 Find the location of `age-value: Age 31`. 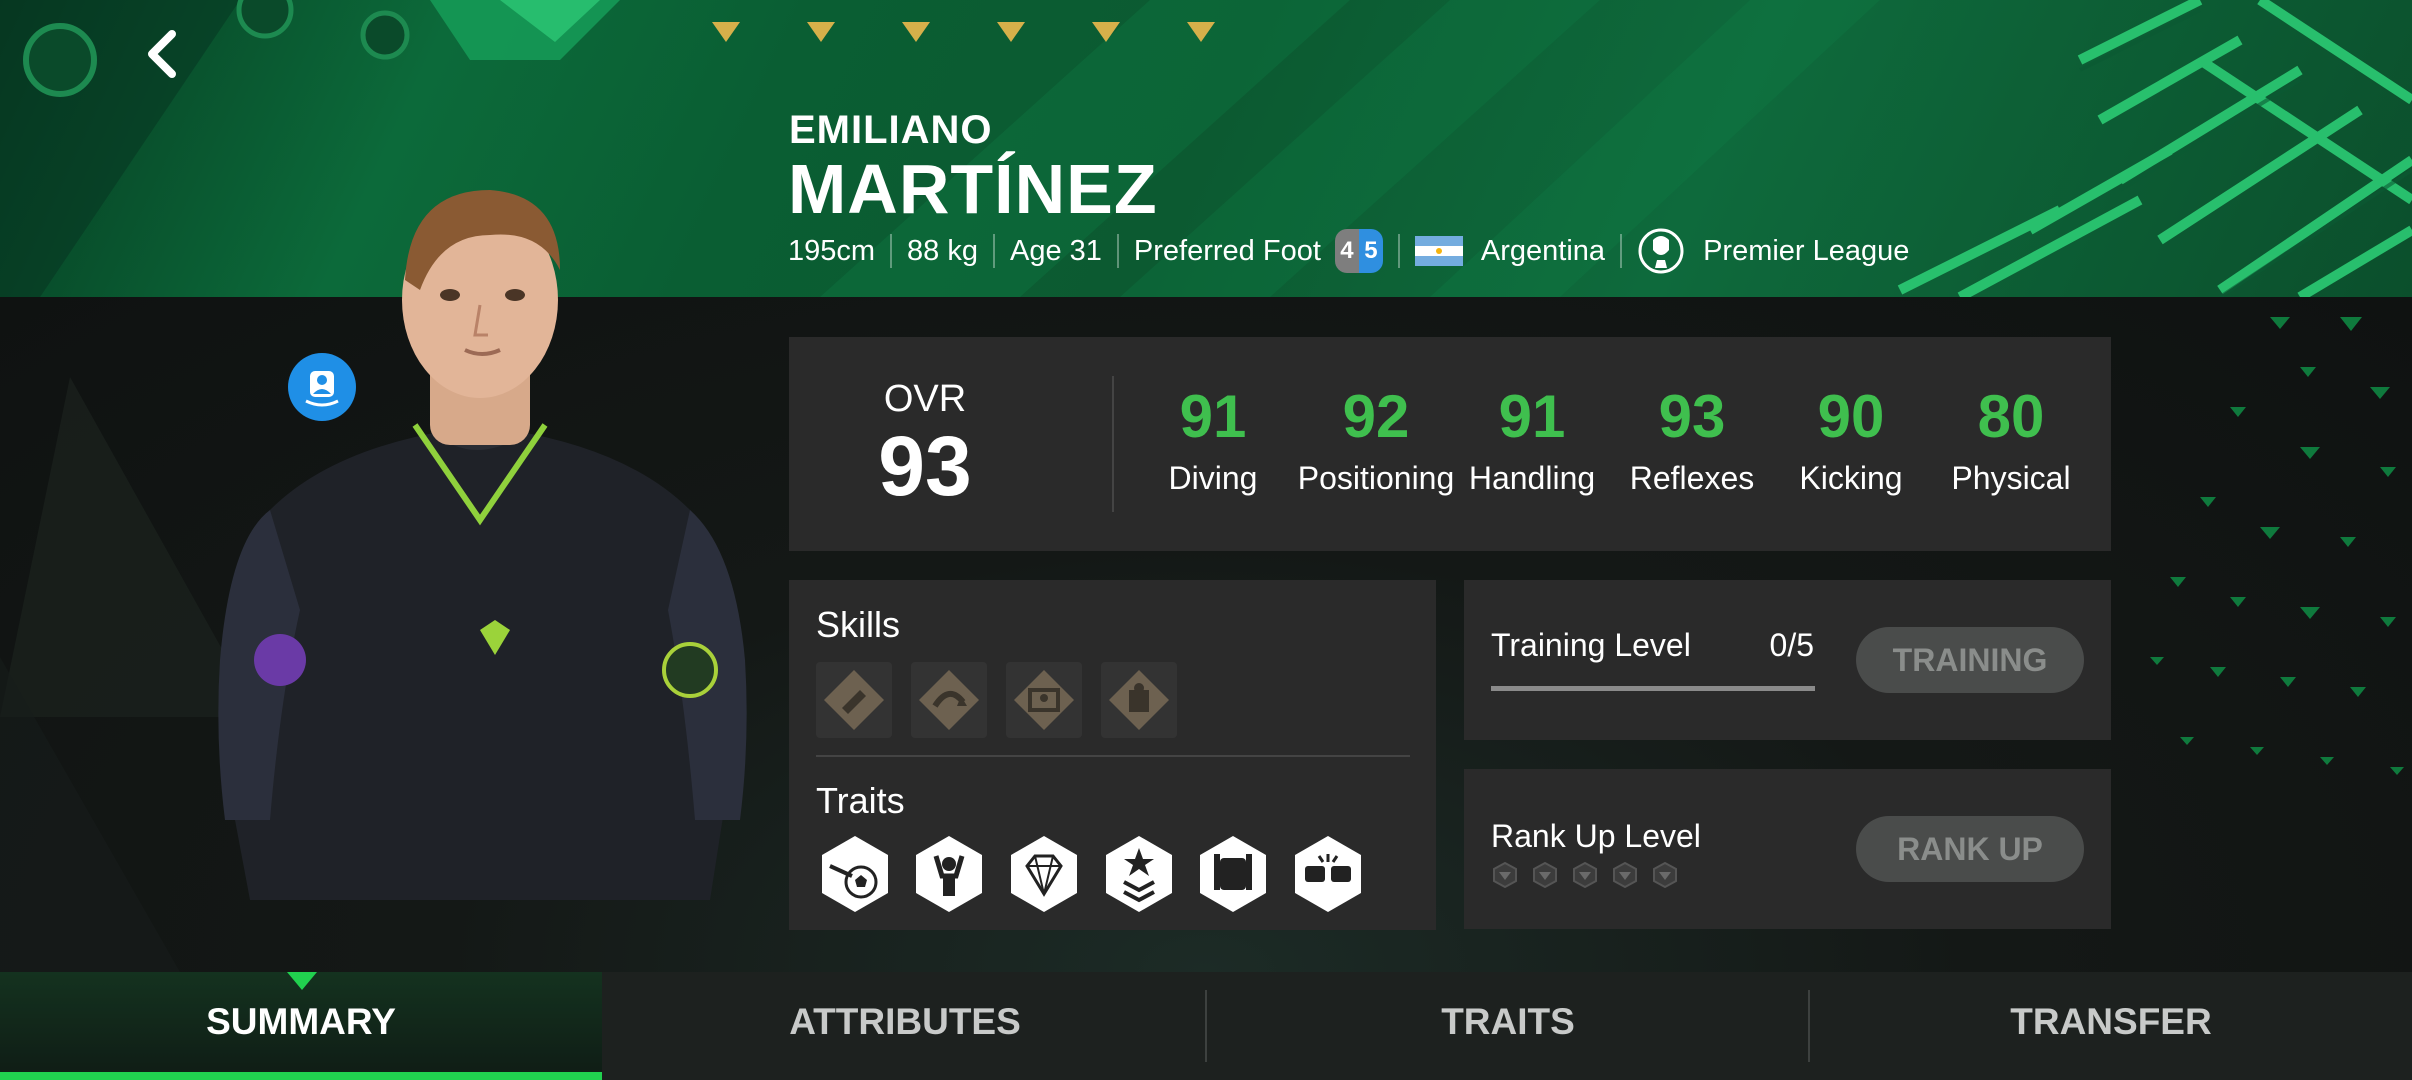

age-value: Age 31 is located at coordinates (1056, 250).